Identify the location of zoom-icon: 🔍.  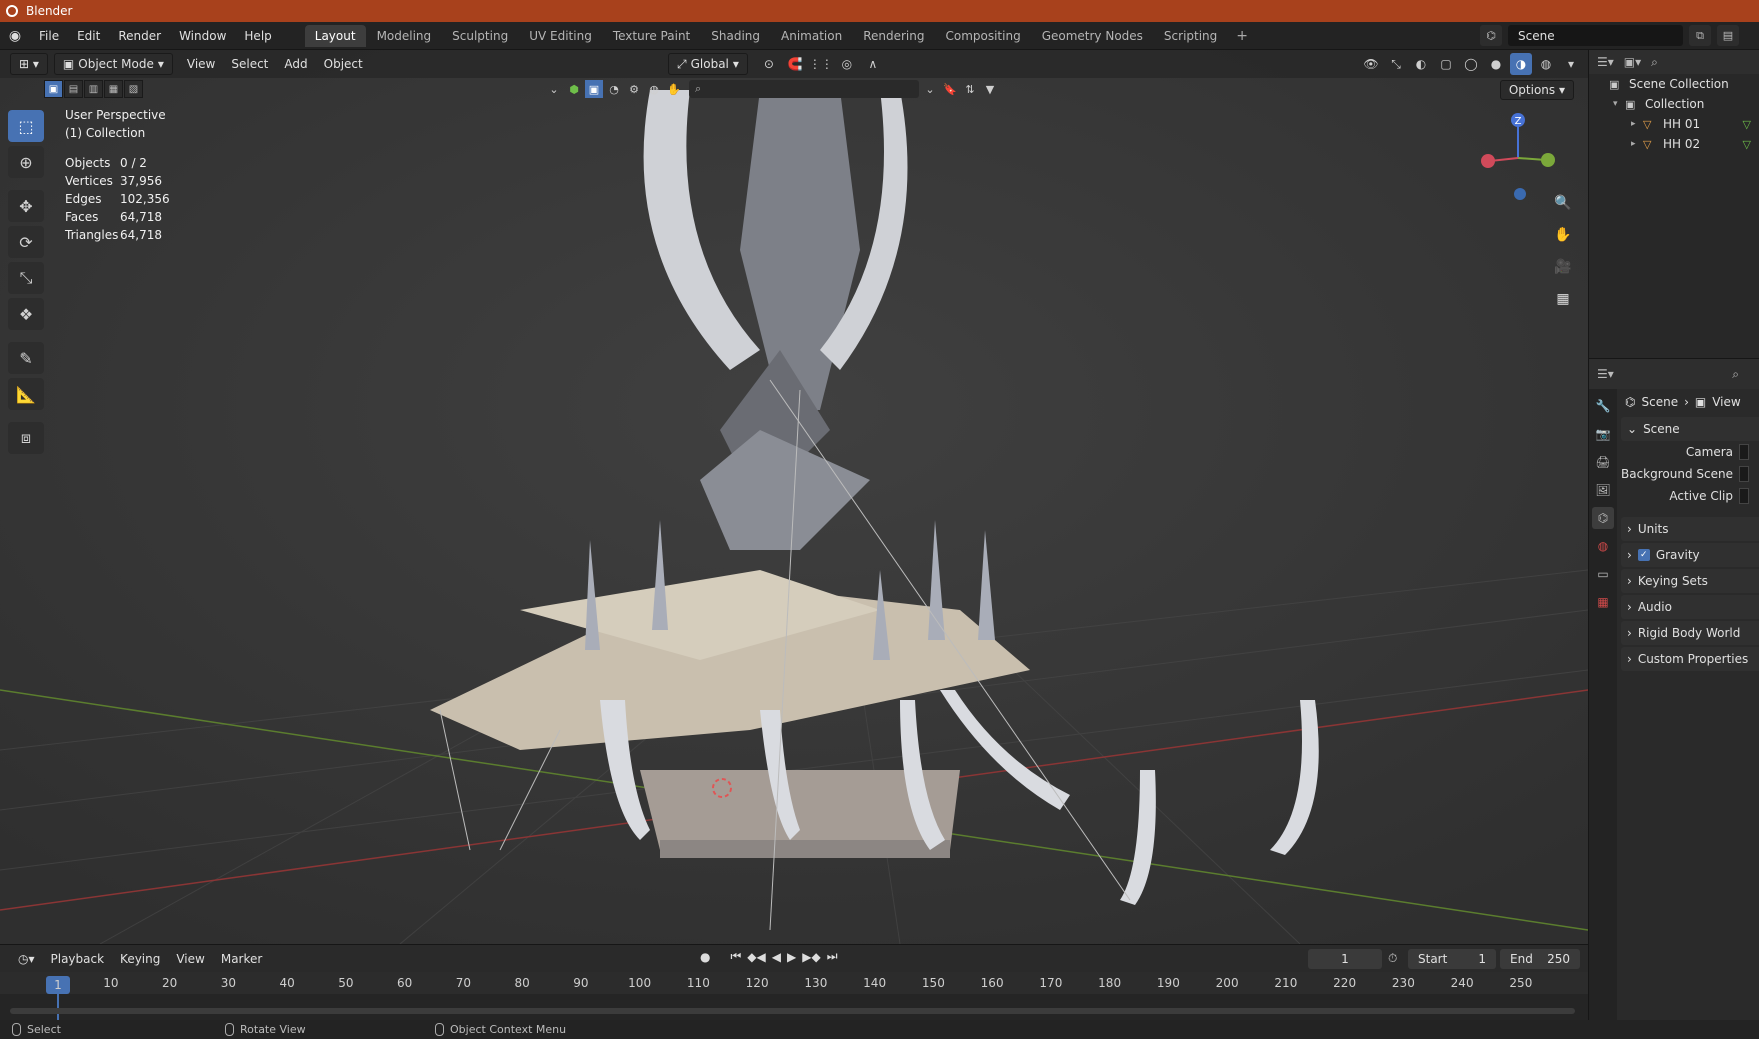
(1563, 203).